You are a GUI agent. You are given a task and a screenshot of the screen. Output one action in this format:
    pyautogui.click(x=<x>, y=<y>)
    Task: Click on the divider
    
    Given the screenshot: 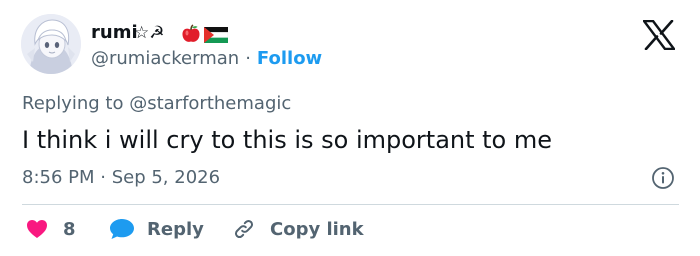 What is the action you would take?
    pyautogui.click(x=350, y=204)
    